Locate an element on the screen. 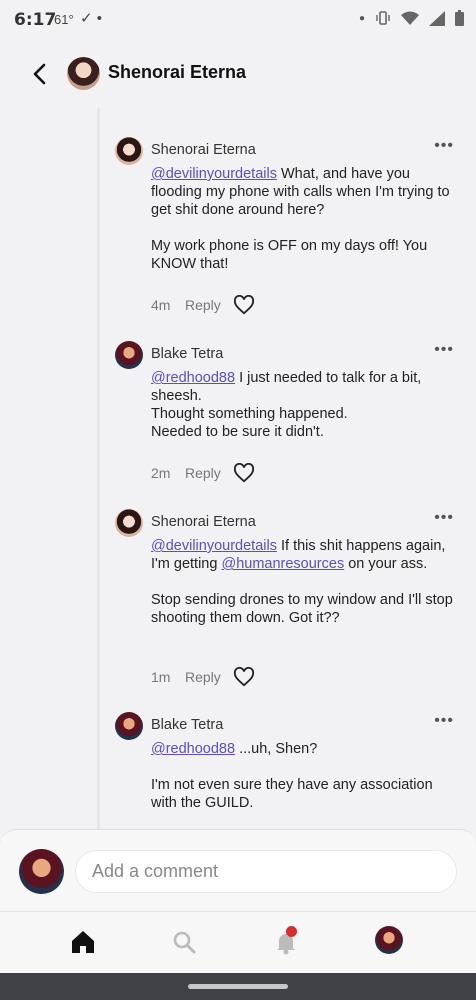 This screenshot has width=476, height=1000. thread-line is located at coordinates (98, 469).